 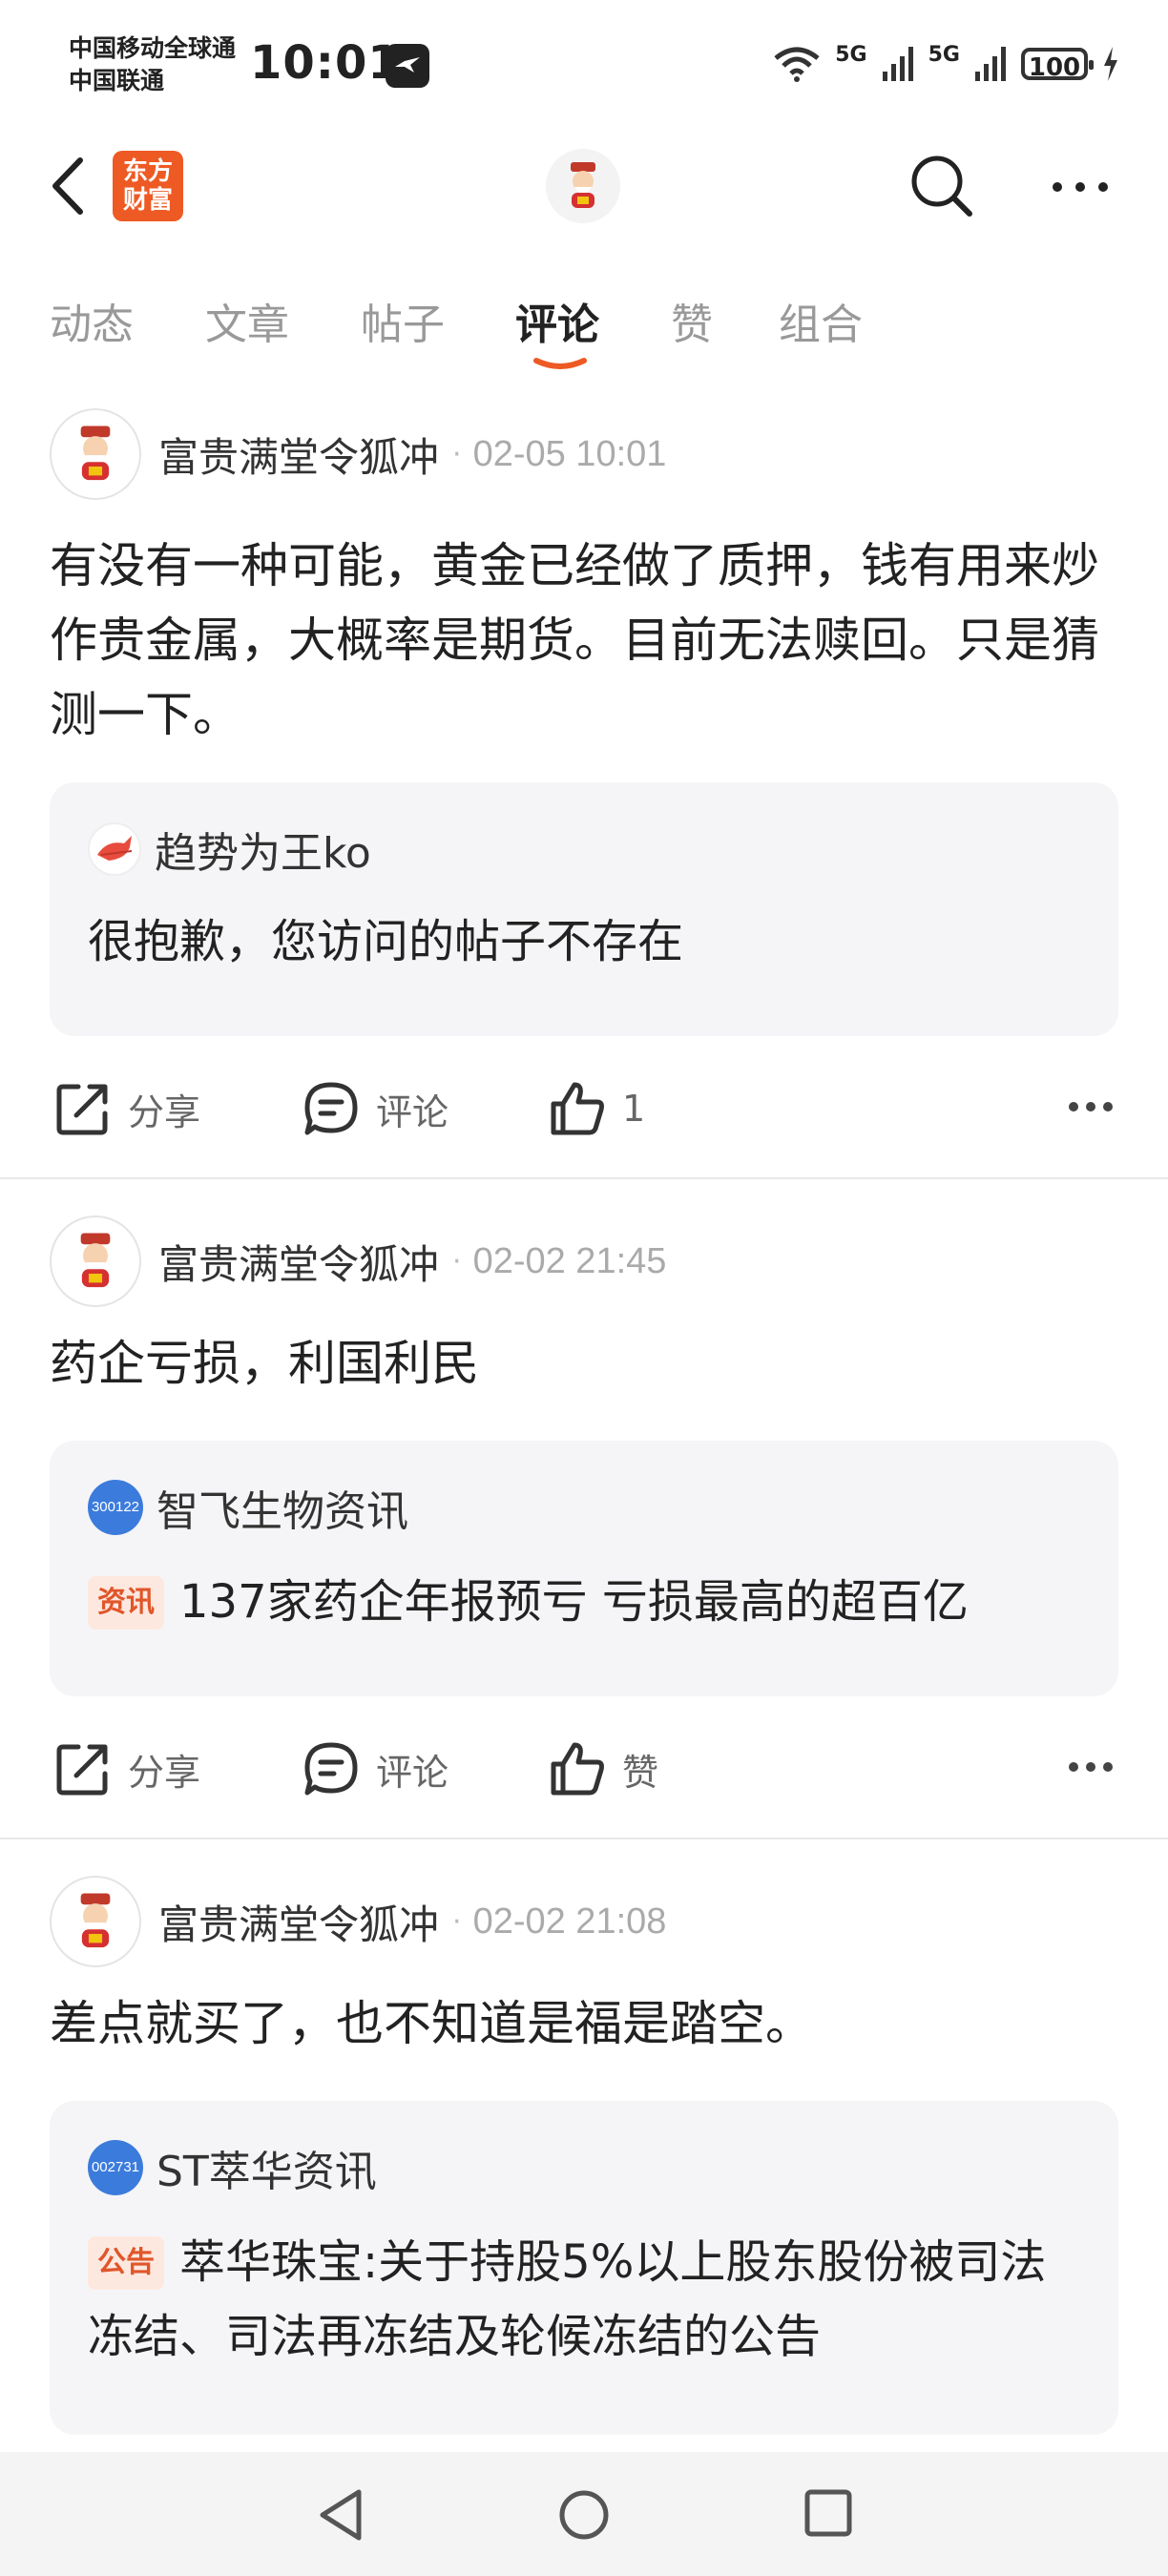 What do you see at coordinates (147, 200) in the screenshot?
I see `logo-text-2: 财富` at bounding box center [147, 200].